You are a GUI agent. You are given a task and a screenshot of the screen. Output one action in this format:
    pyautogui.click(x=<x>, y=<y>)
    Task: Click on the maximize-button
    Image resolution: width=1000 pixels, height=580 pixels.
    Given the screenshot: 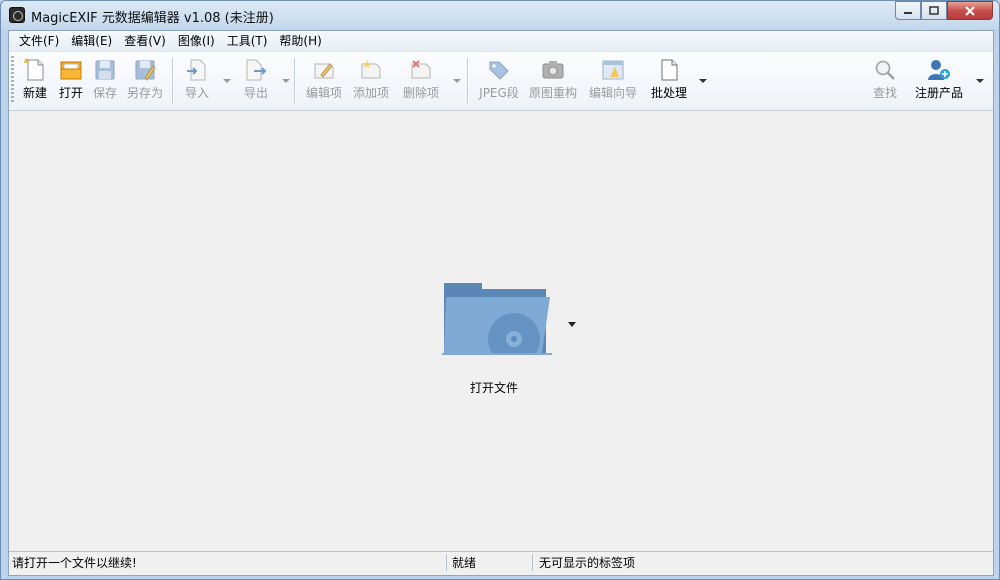 What is the action you would take?
    pyautogui.click(x=934, y=10)
    